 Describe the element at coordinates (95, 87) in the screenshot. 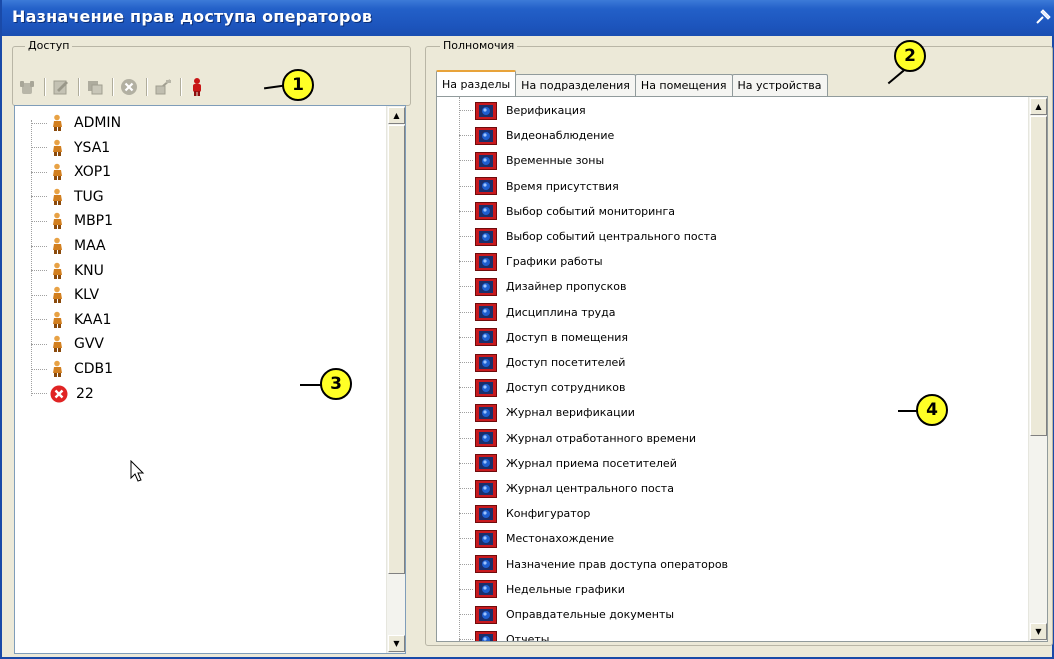

I see `copy-rights-button` at that location.